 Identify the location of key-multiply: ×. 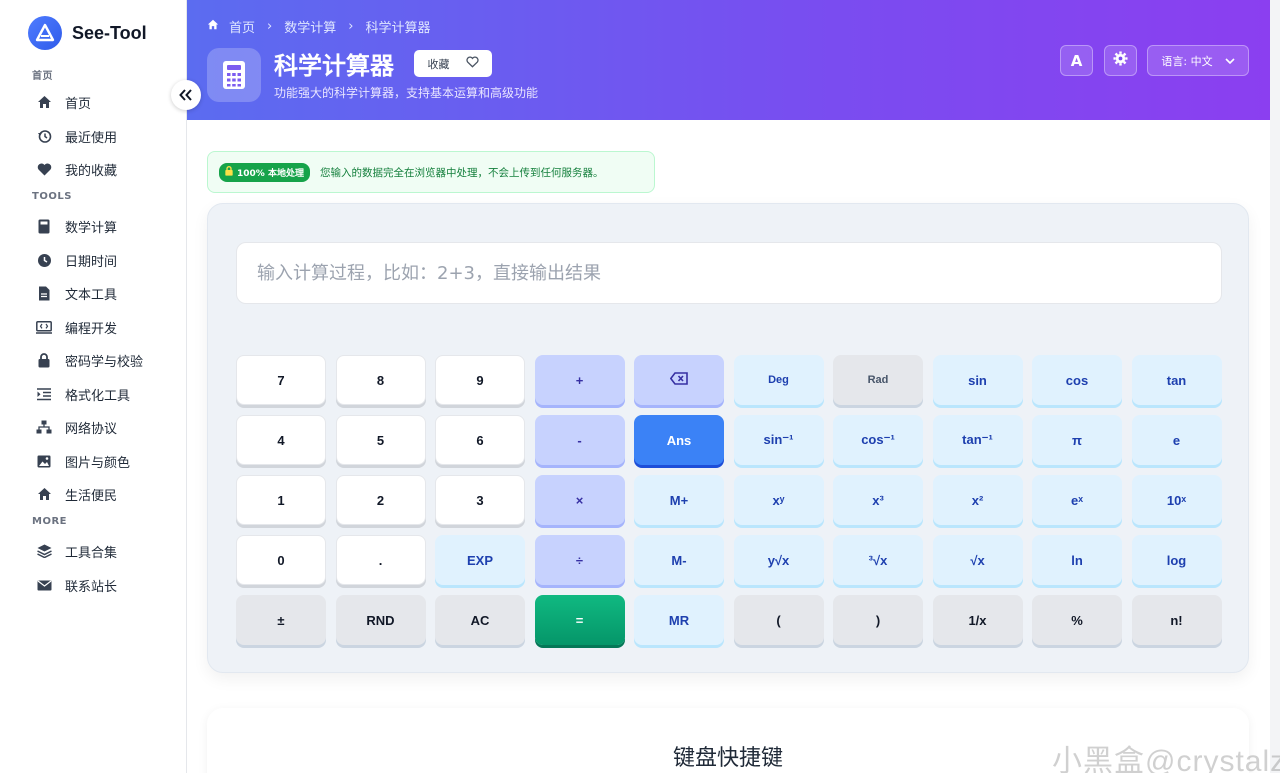
(579, 500).